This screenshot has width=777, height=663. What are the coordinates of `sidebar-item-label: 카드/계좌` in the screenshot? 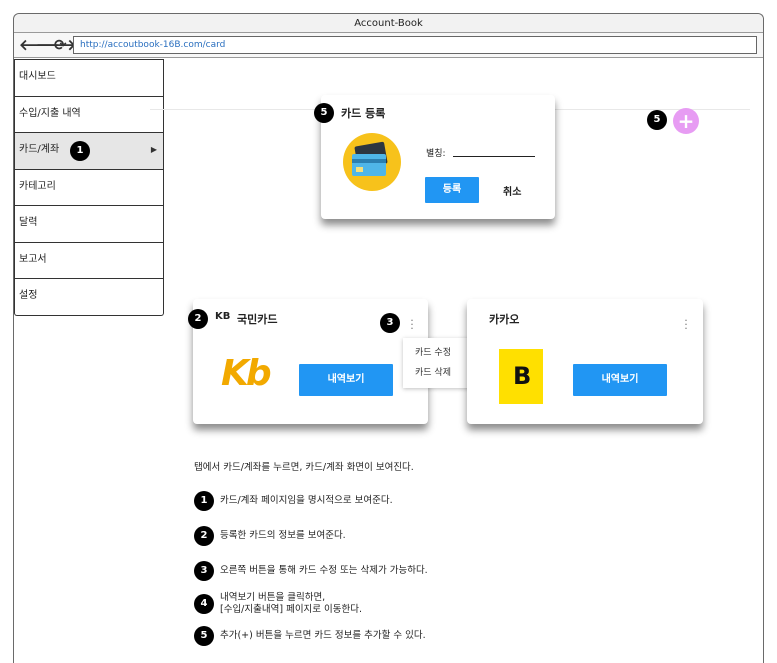 It's located at (39, 149).